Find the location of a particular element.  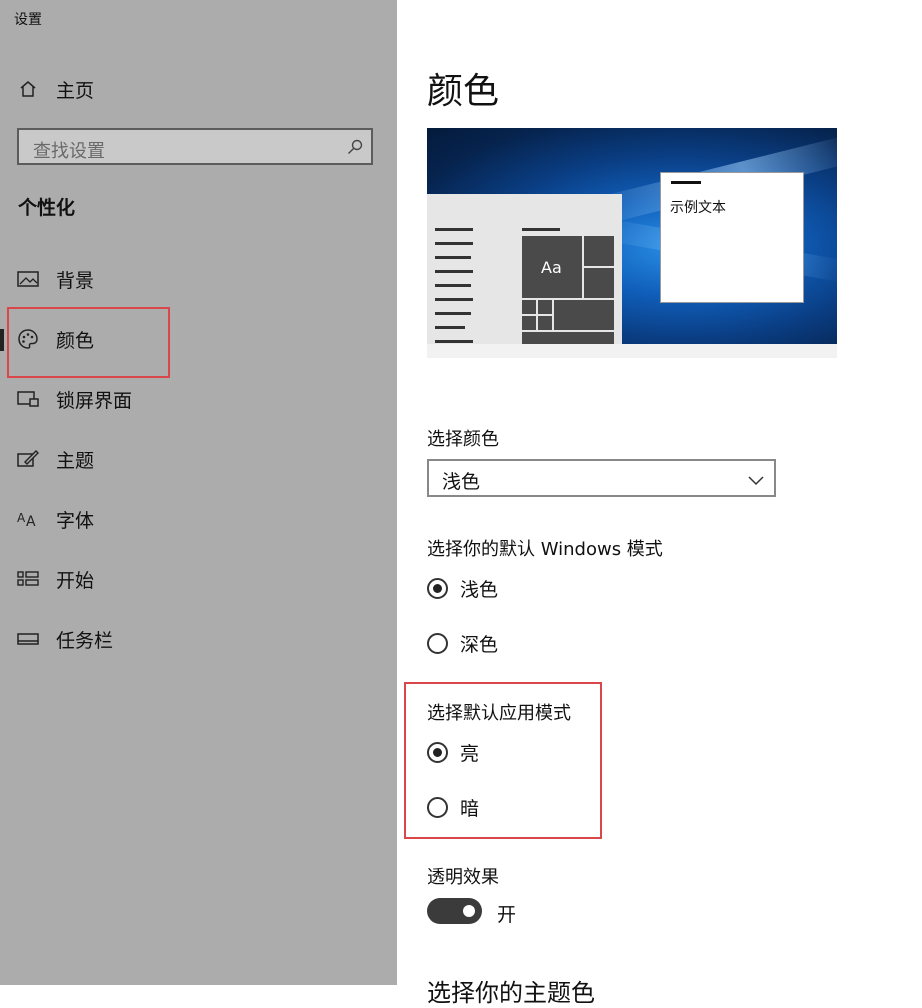

nav-home: 主页 is located at coordinates (198, 89).